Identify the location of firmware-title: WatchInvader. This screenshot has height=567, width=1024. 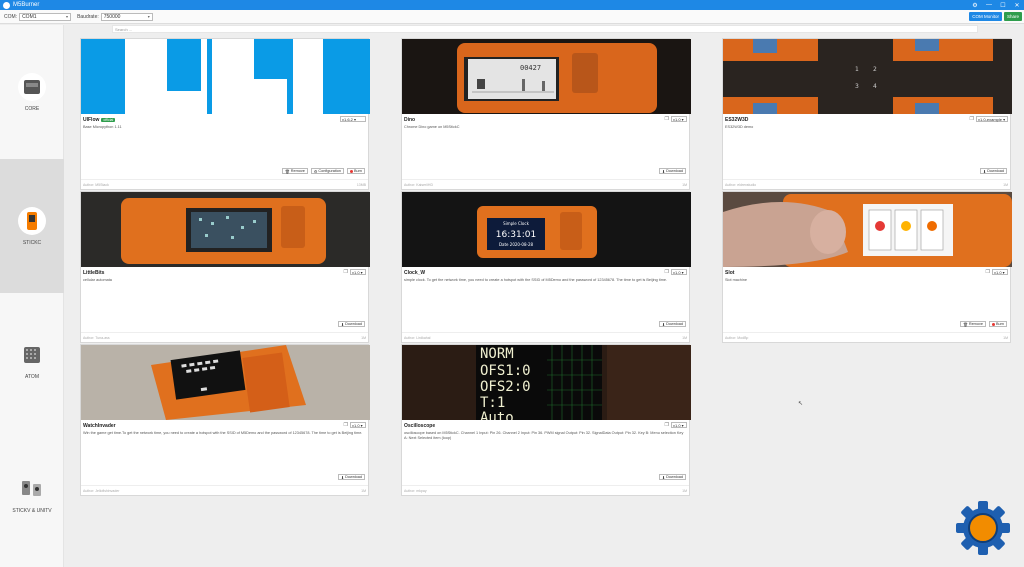
(99, 426).